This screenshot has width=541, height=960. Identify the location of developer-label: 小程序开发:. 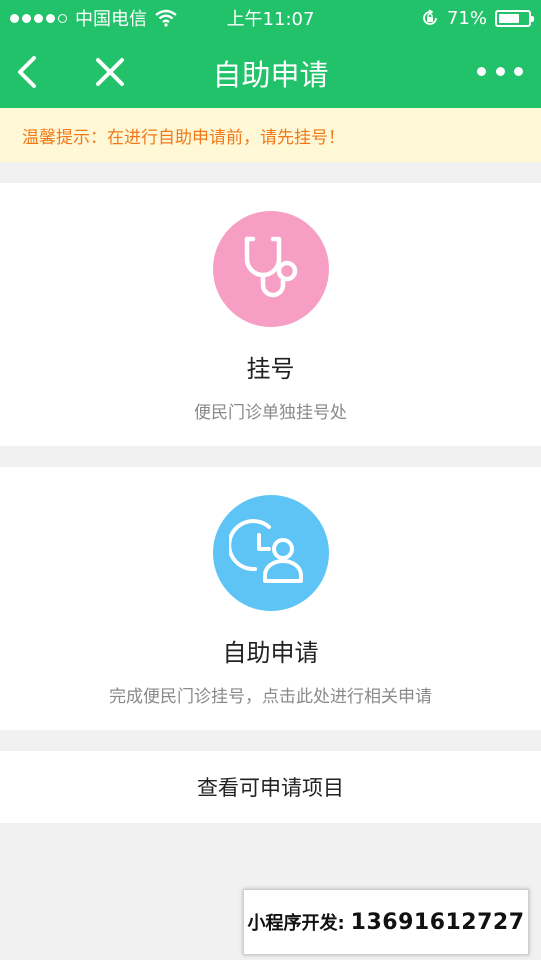
(296, 923).